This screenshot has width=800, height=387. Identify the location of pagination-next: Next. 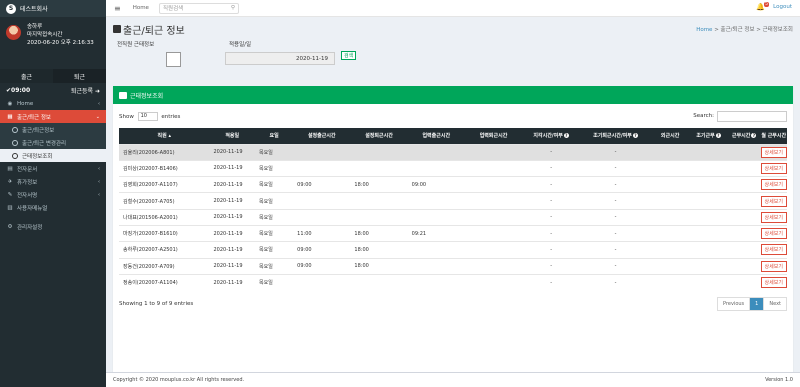
(774, 303).